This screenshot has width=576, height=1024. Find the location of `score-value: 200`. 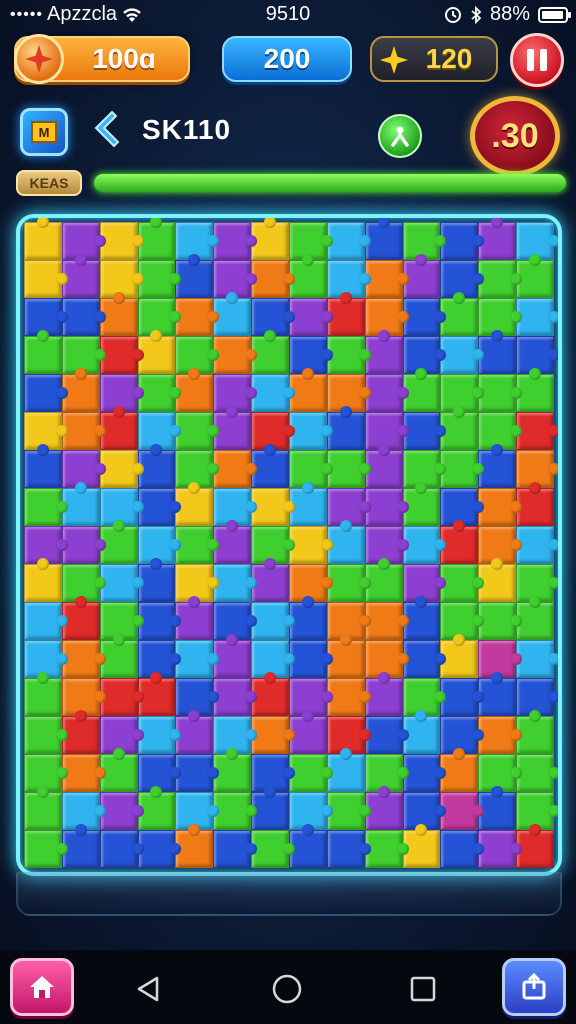

score-value: 200 is located at coordinates (287, 58).